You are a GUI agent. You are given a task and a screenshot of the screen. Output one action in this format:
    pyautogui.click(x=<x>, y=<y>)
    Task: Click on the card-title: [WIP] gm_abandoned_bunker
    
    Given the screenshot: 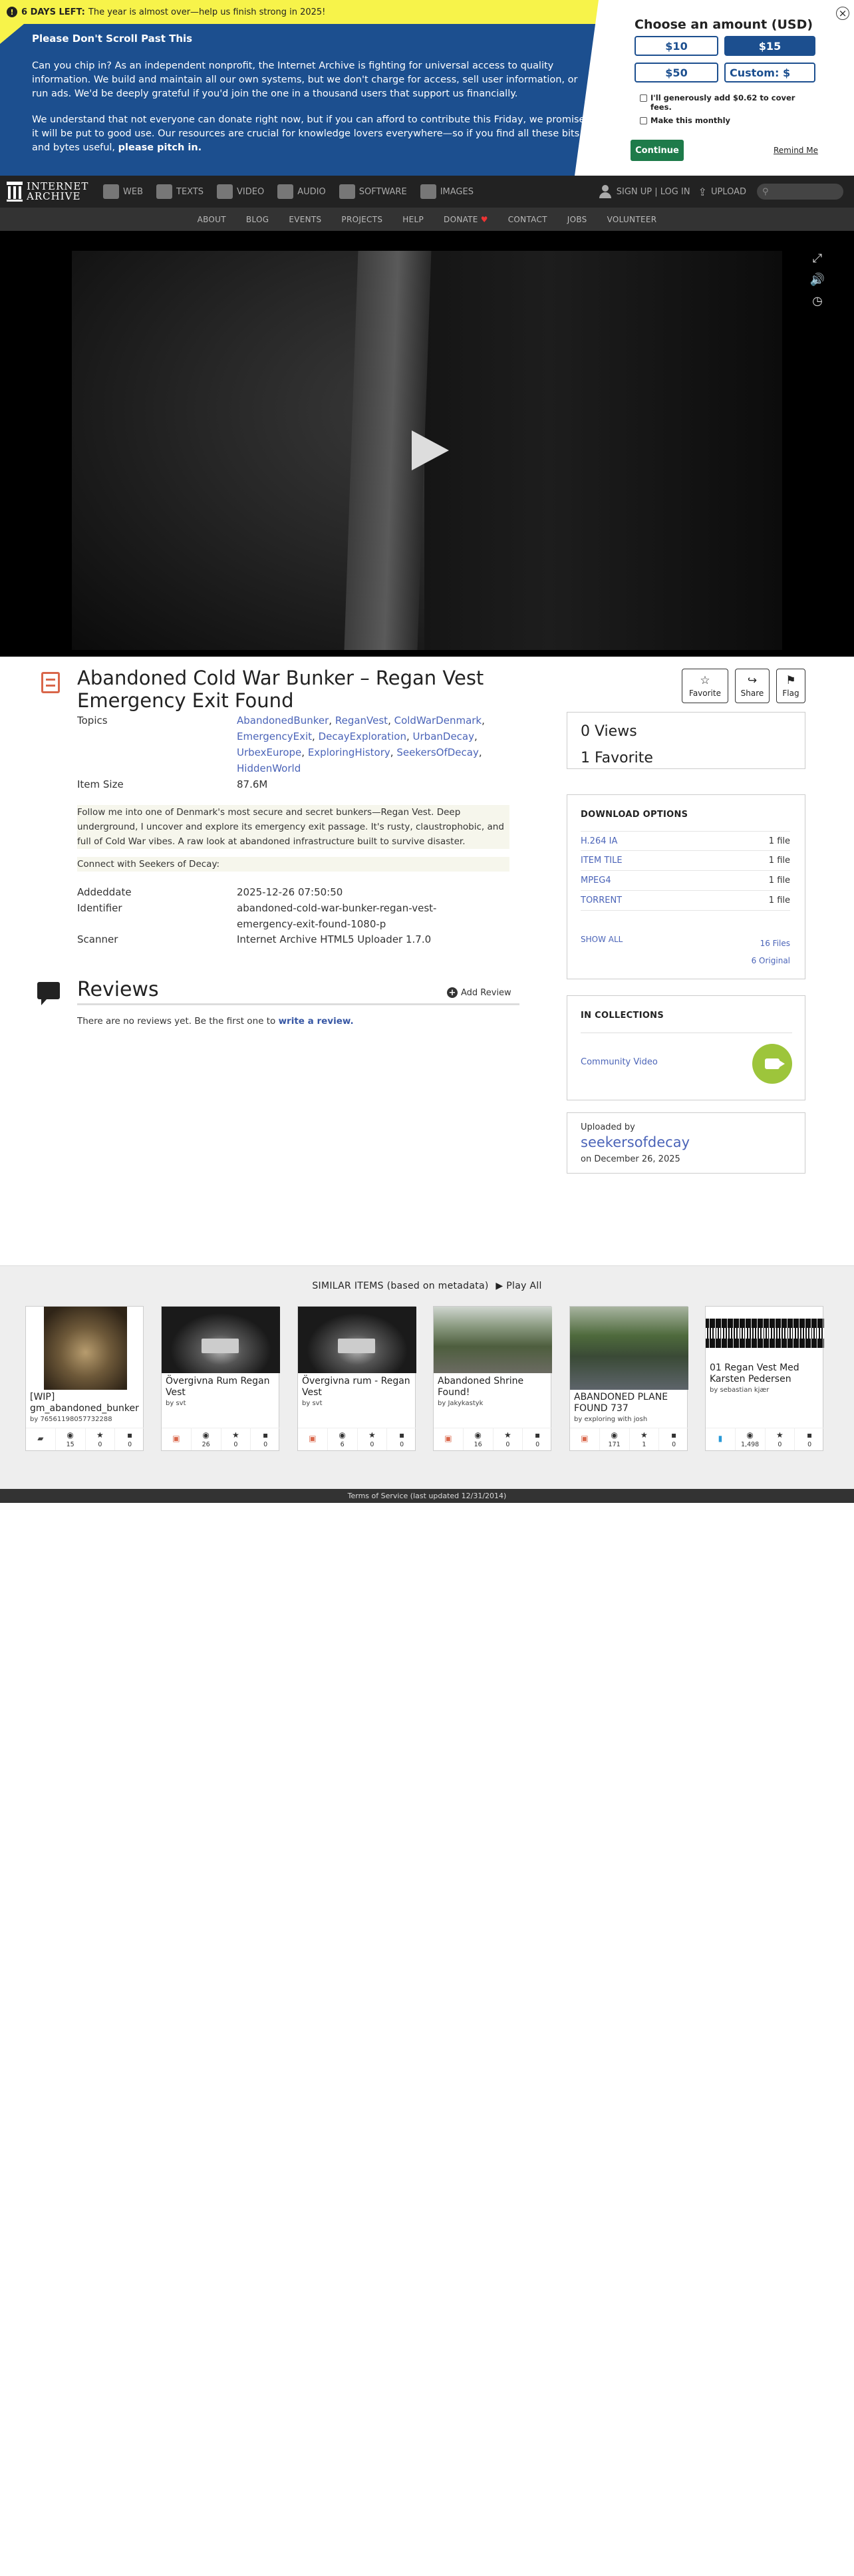 What is the action you would take?
    pyautogui.click(x=86, y=1403)
    